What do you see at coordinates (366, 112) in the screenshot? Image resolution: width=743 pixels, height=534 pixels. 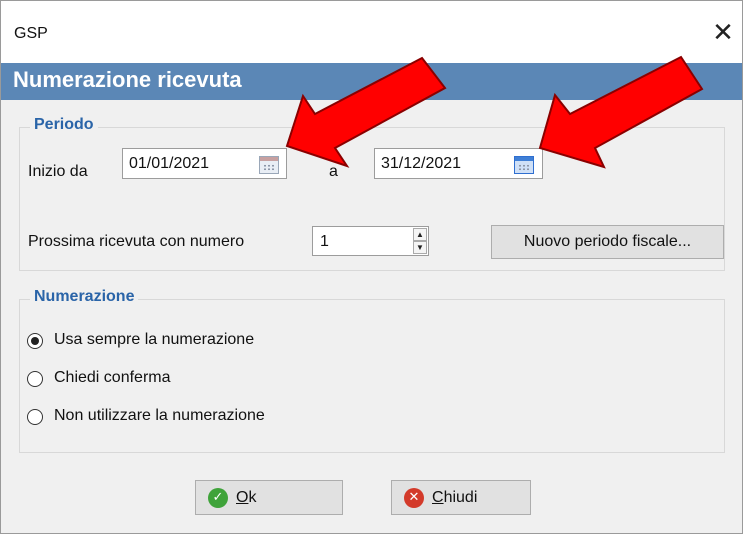 I see `annotation-arrow-left` at bounding box center [366, 112].